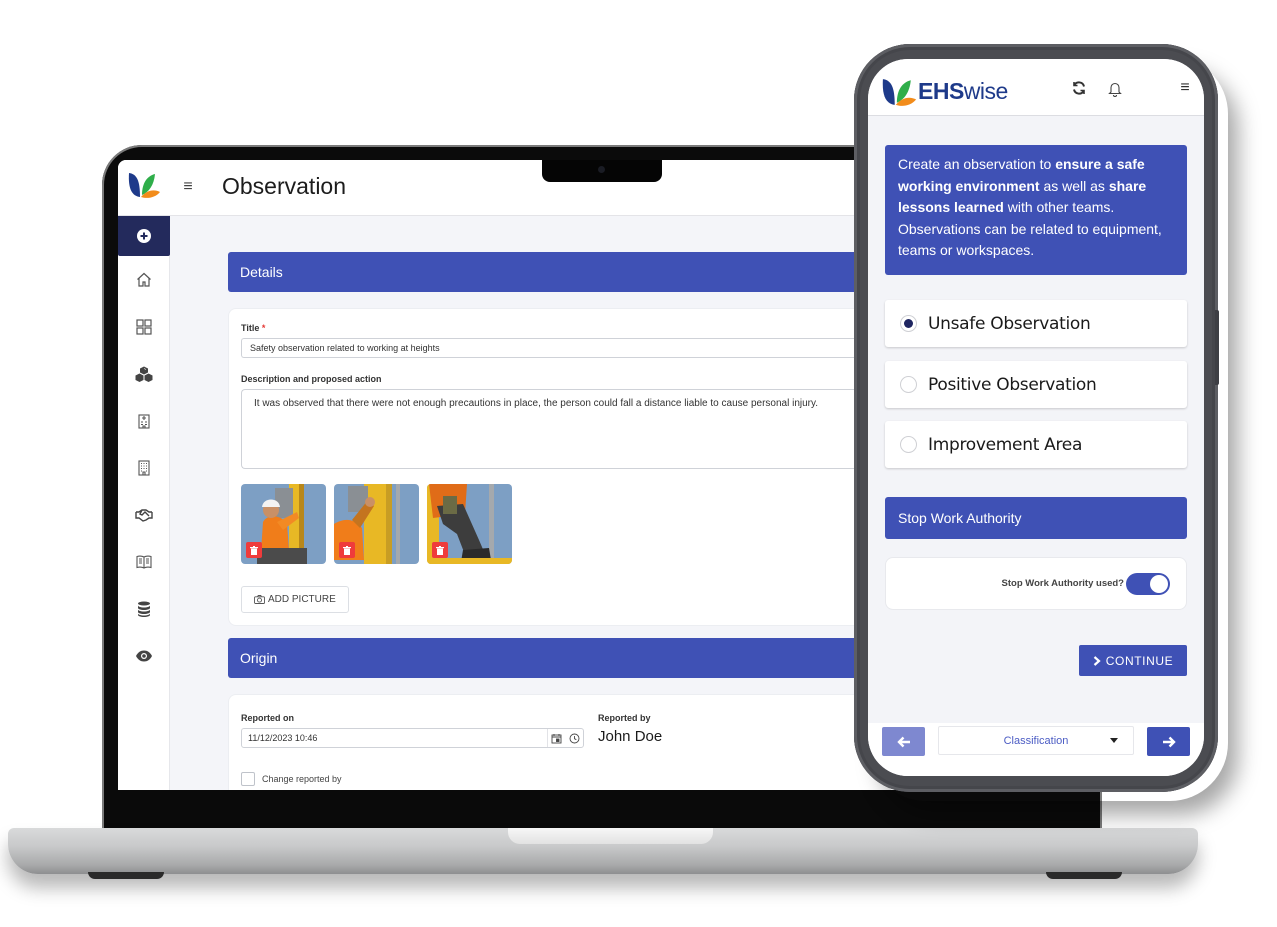  I want to click on reported-by-label: Reported by, so click(624, 718).